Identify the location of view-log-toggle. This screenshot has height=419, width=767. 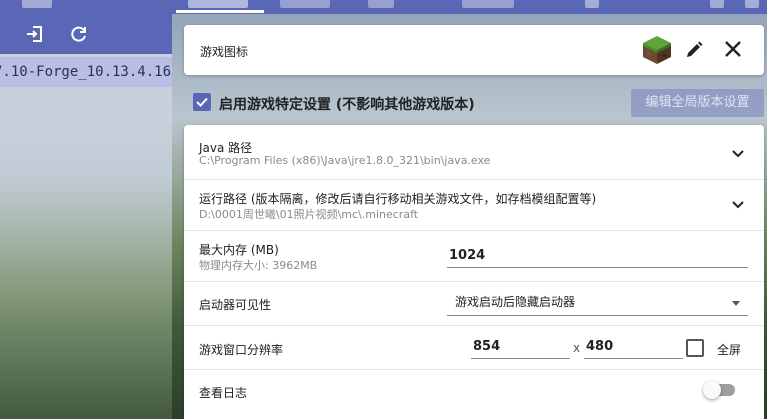
(719, 390).